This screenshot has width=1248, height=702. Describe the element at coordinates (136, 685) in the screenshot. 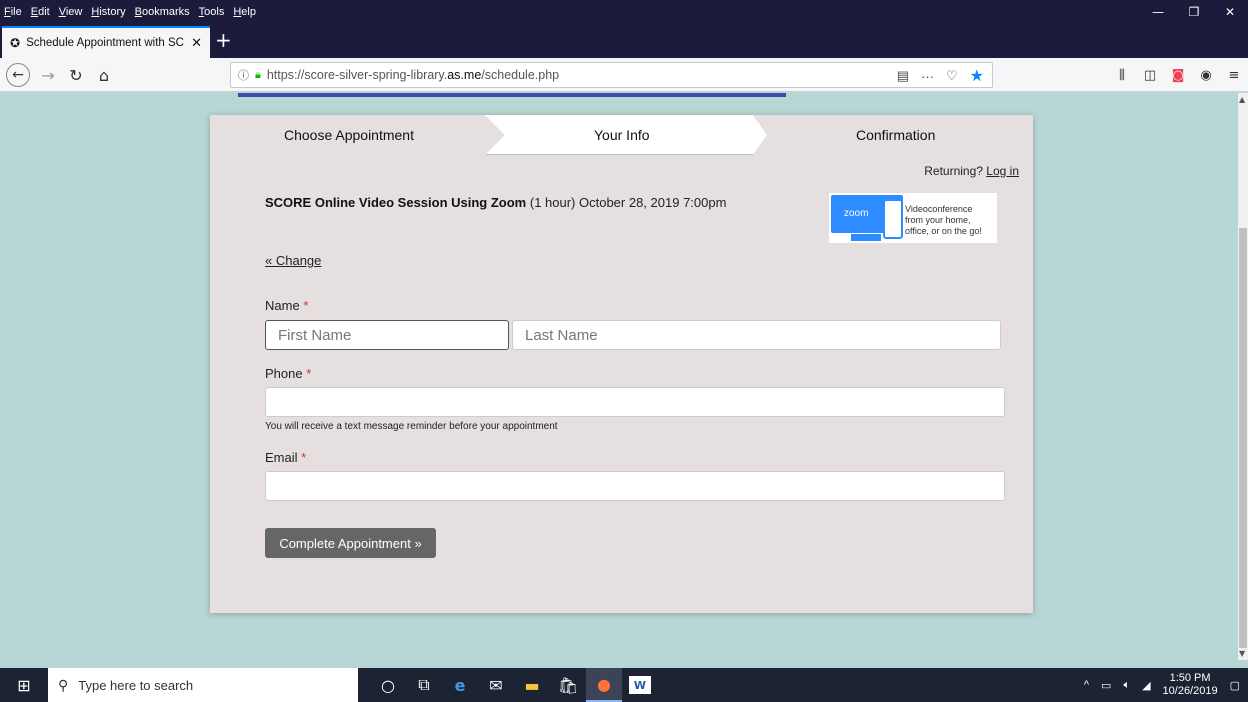

I see `taskbar-search-placeholder: Type here to search` at that location.